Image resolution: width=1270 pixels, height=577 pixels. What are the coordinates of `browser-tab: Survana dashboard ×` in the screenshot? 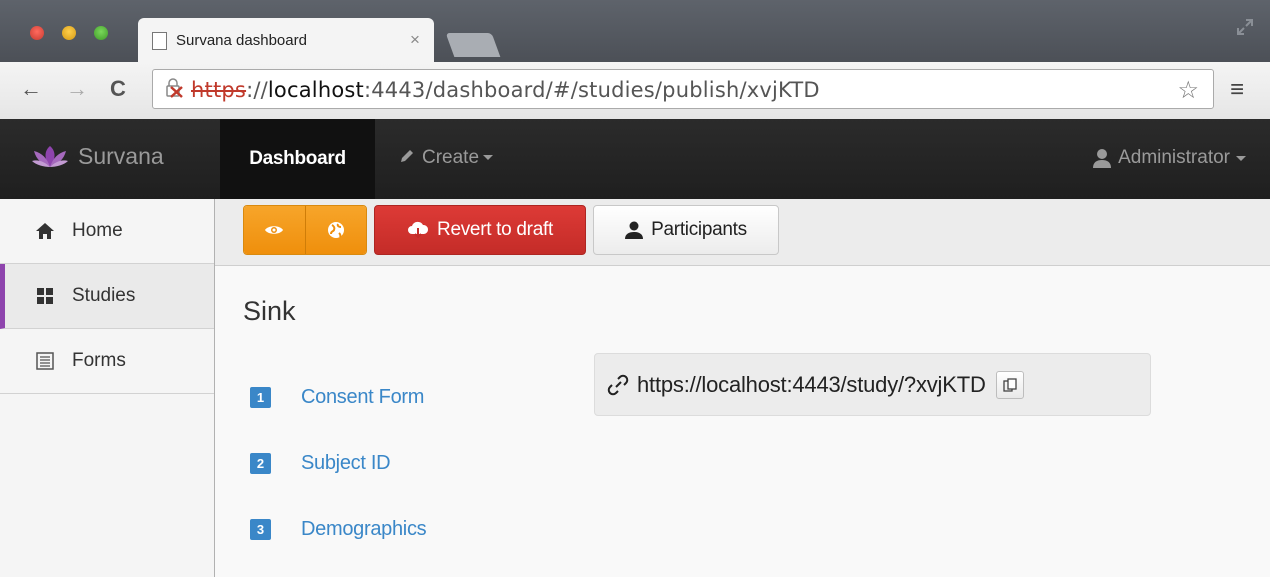 It's located at (286, 41).